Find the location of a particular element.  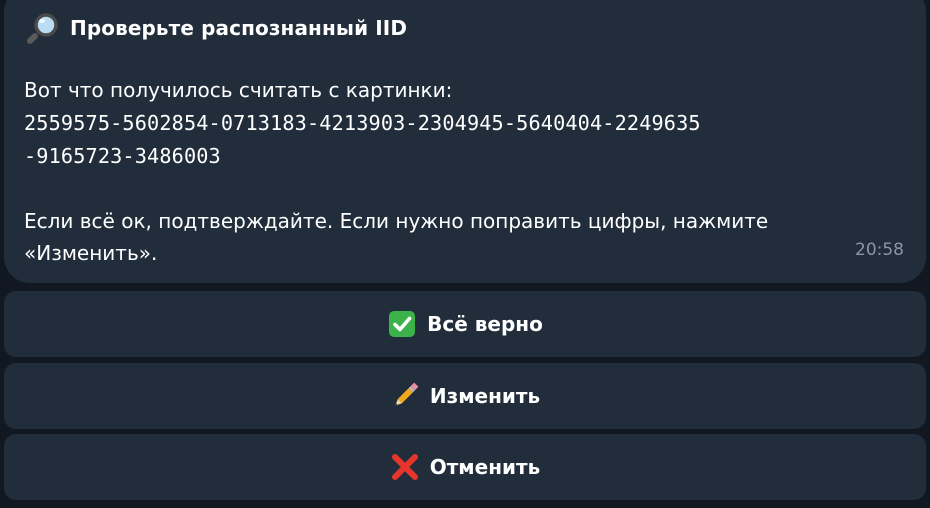

iid-line-2: -9165723-3486003 is located at coordinates (122, 156).